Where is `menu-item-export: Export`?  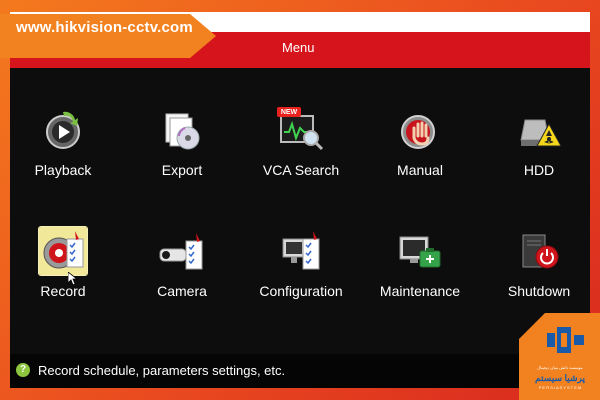 menu-item-export: Export is located at coordinates (182, 132).